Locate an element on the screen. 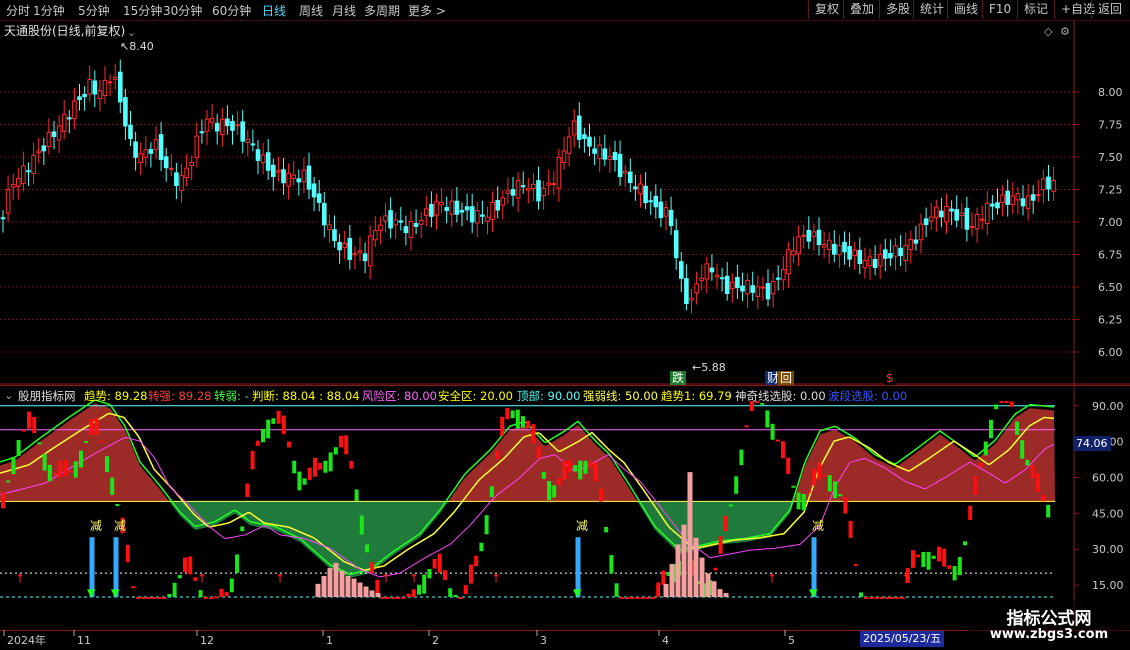 The height and width of the screenshot is (650, 1130). toolbar-button-5: F10 is located at coordinates (999, 9).